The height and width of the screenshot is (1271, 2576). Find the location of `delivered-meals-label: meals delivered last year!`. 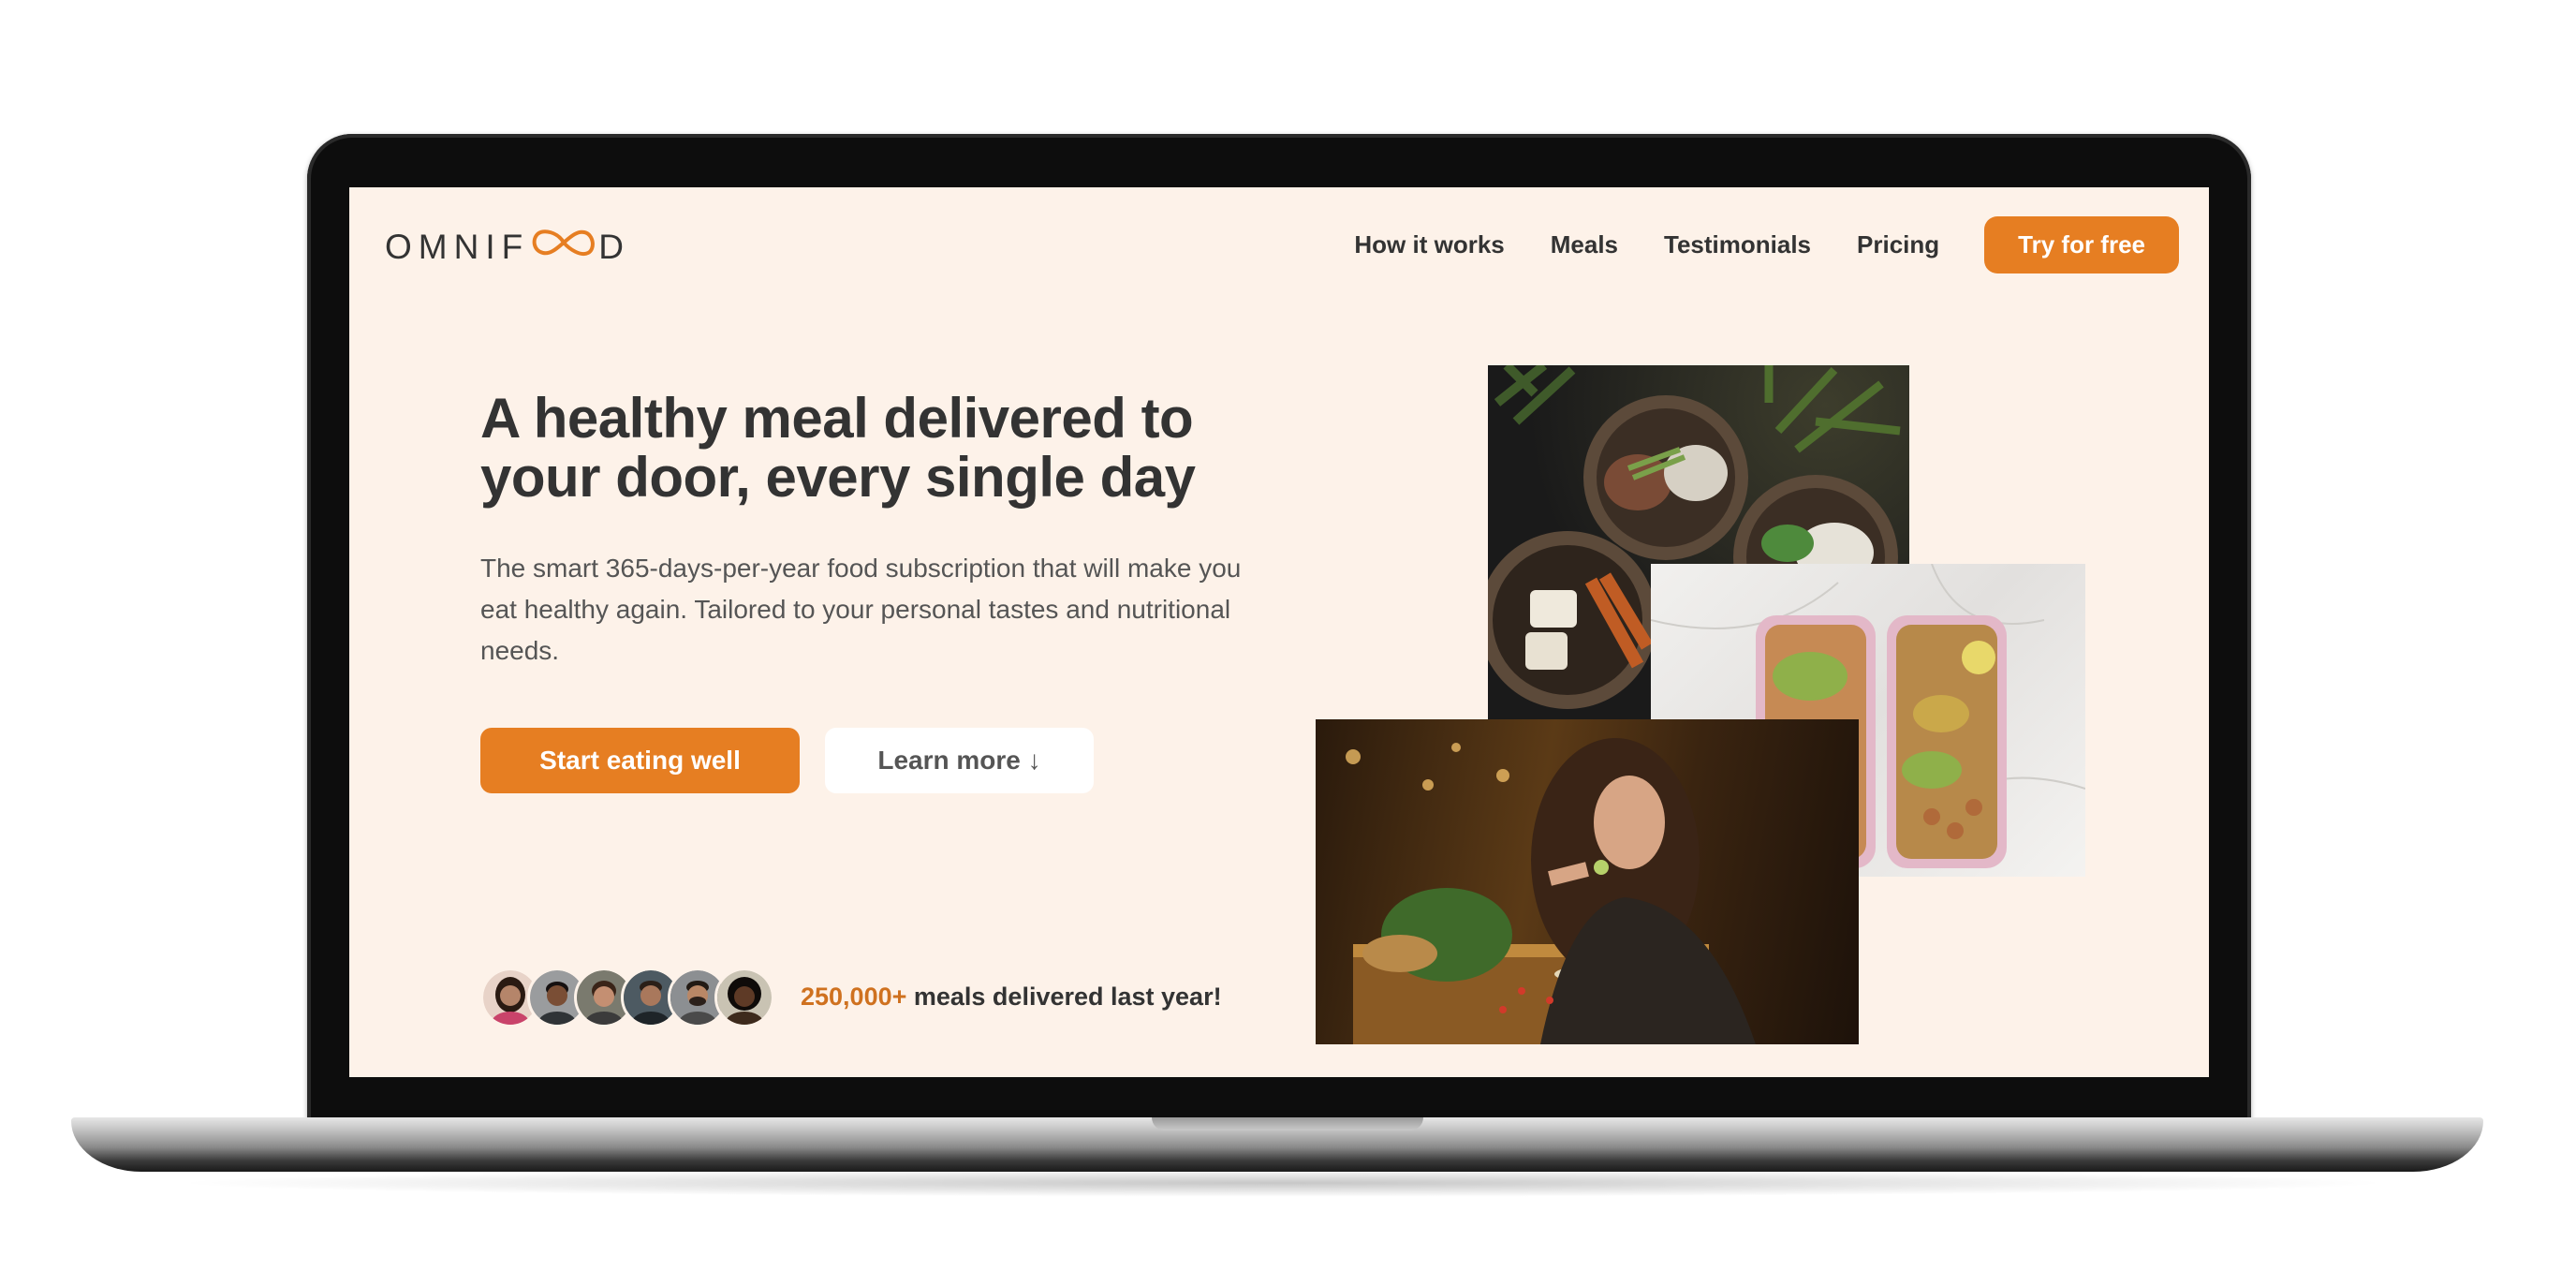

delivered-meals-label: meals delivered last year! is located at coordinates (1064, 997).